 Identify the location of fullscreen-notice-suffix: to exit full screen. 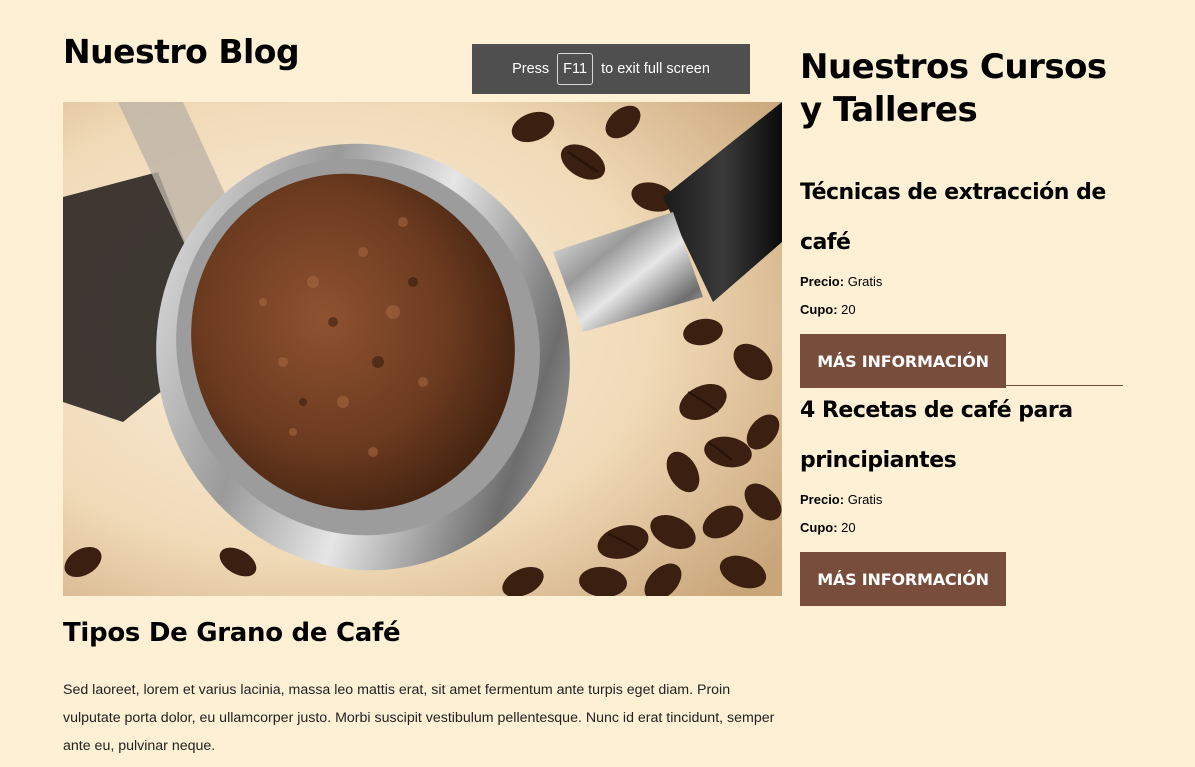
(655, 69).